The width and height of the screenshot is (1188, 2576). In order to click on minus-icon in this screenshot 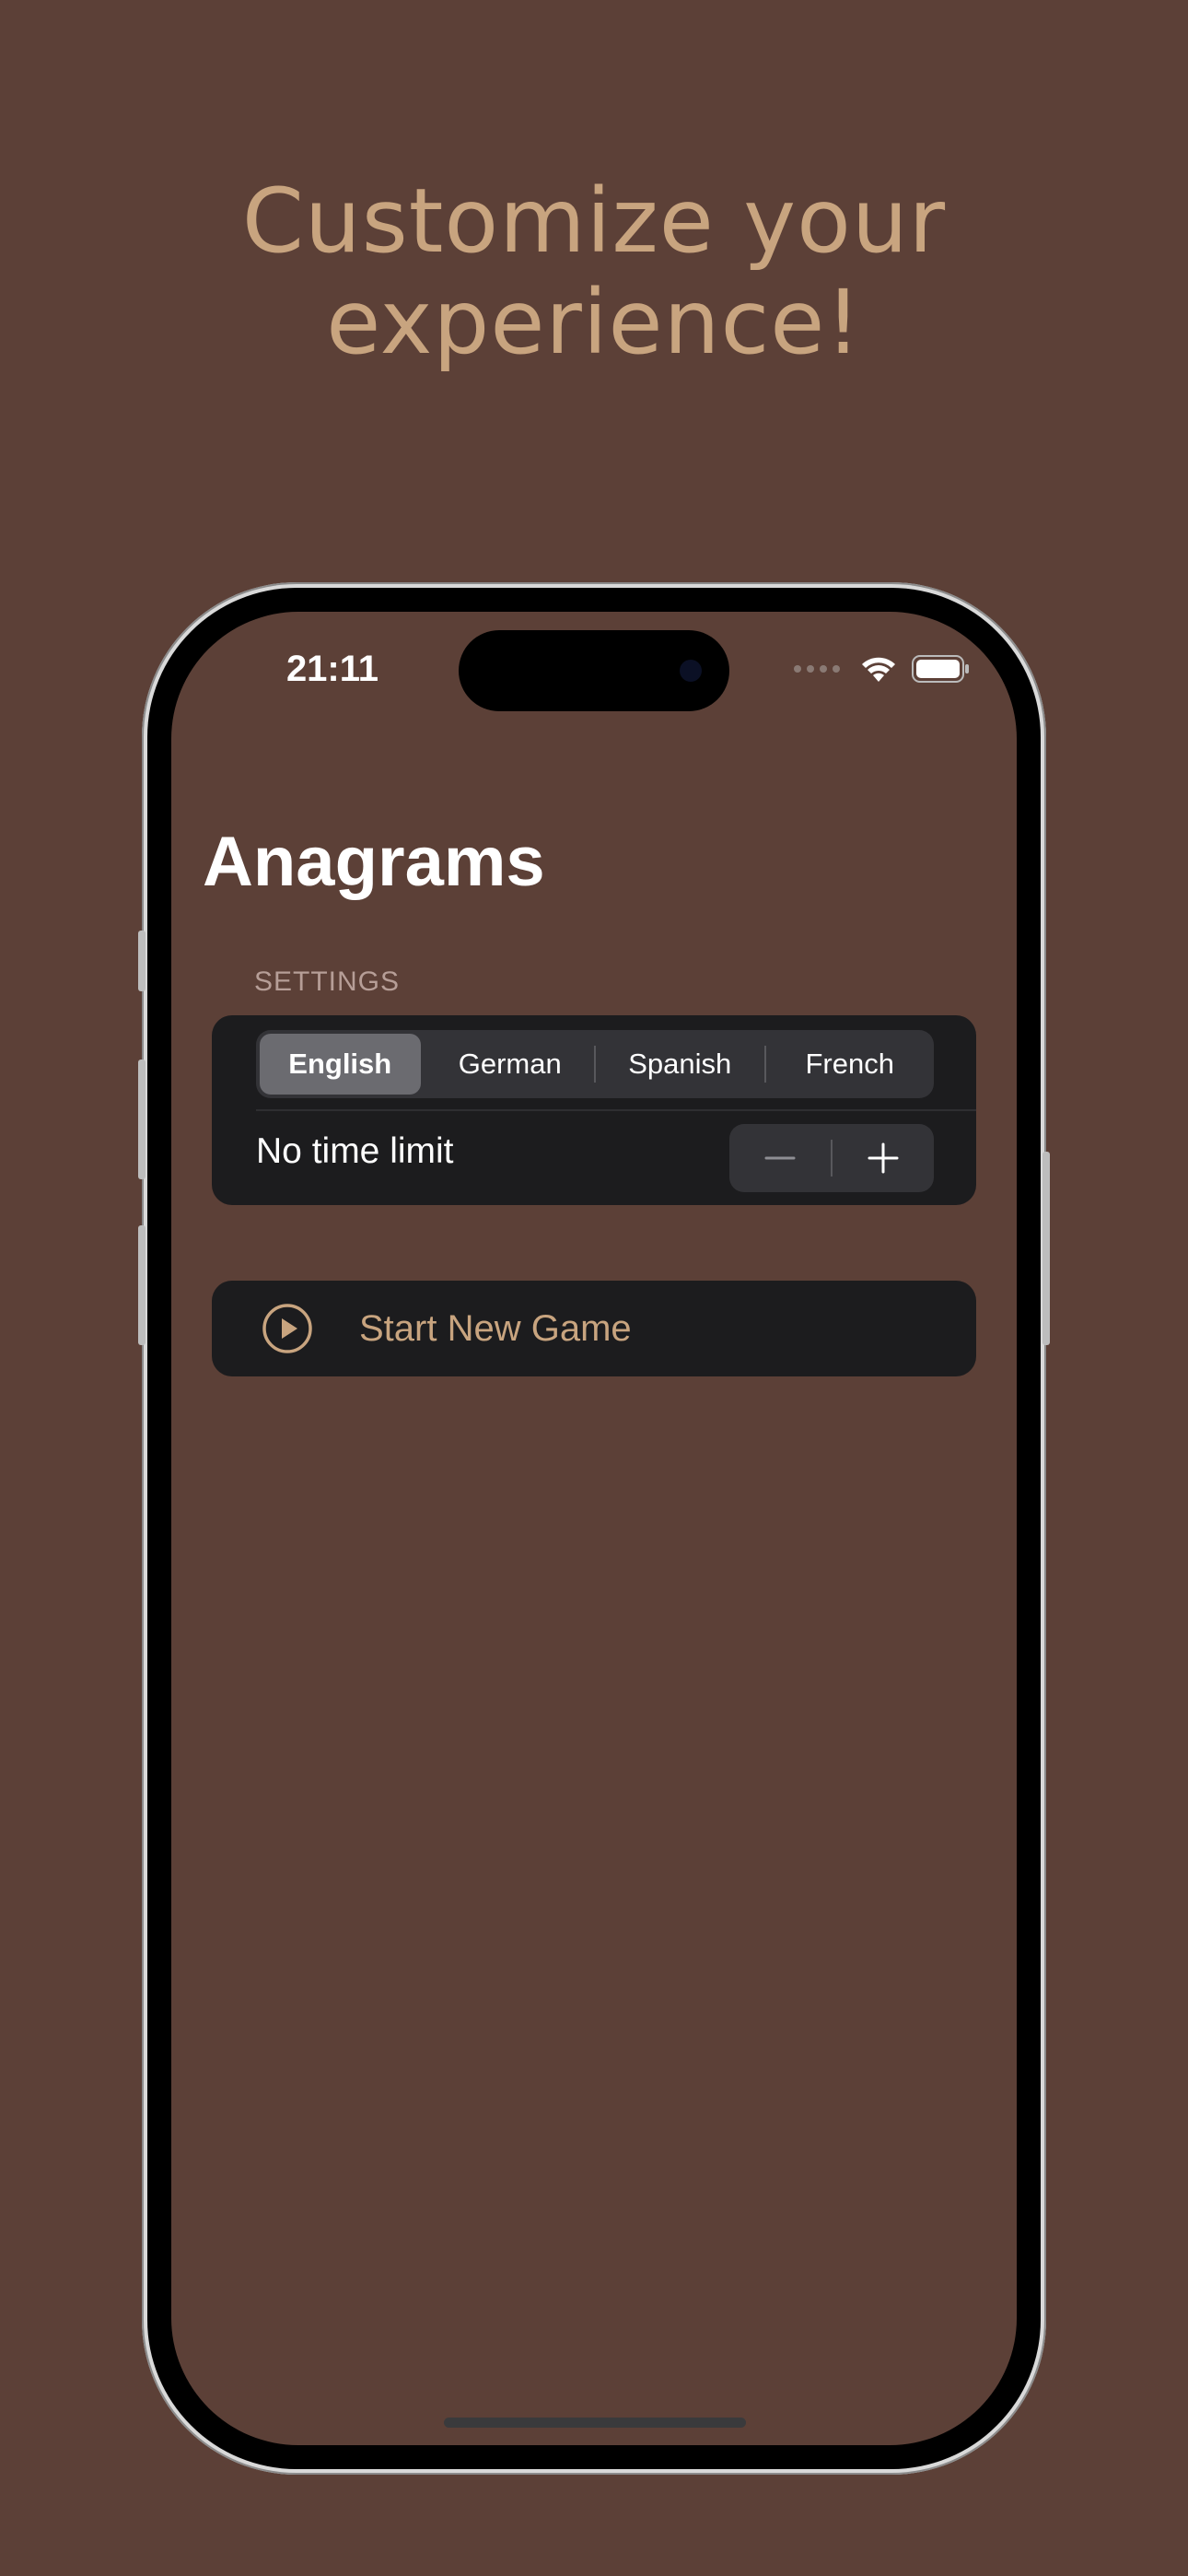, I will do `click(780, 1158)`.